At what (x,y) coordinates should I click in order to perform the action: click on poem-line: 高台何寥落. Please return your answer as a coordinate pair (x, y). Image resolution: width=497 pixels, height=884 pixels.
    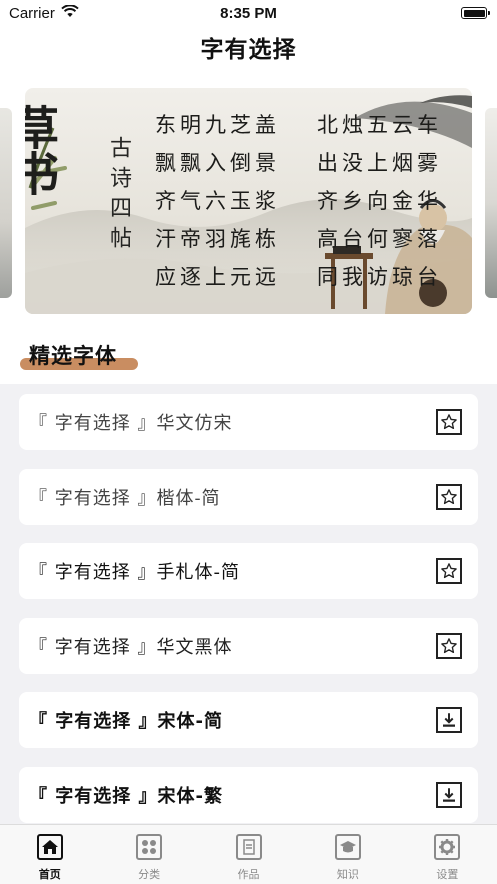
    Looking at the image, I should click on (379, 239).